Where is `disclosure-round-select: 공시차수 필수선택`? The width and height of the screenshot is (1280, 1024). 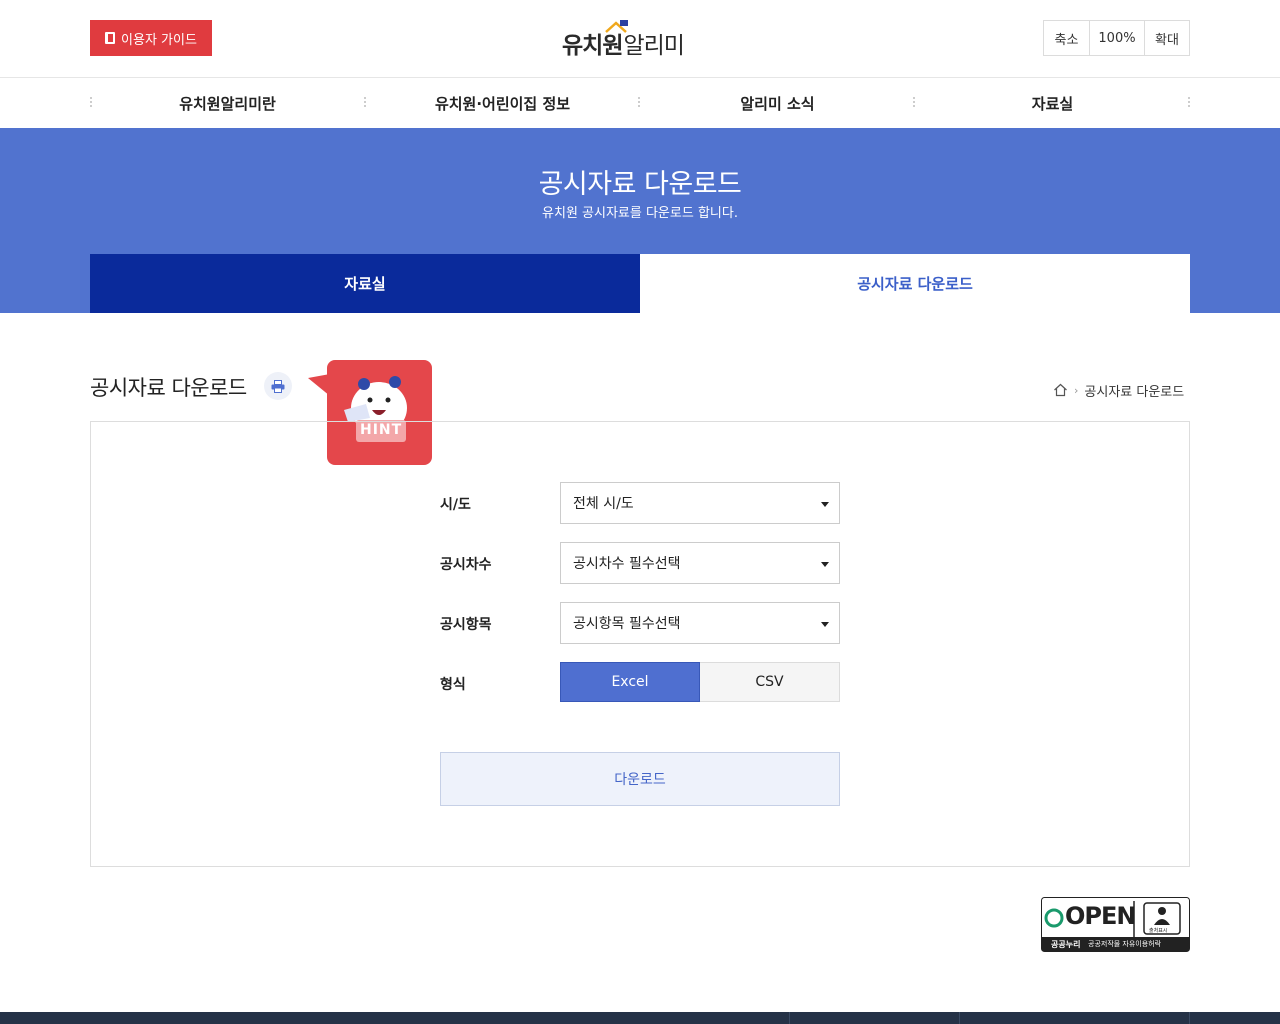 disclosure-round-select: 공시차수 필수선택 is located at coordinates (700, 563).